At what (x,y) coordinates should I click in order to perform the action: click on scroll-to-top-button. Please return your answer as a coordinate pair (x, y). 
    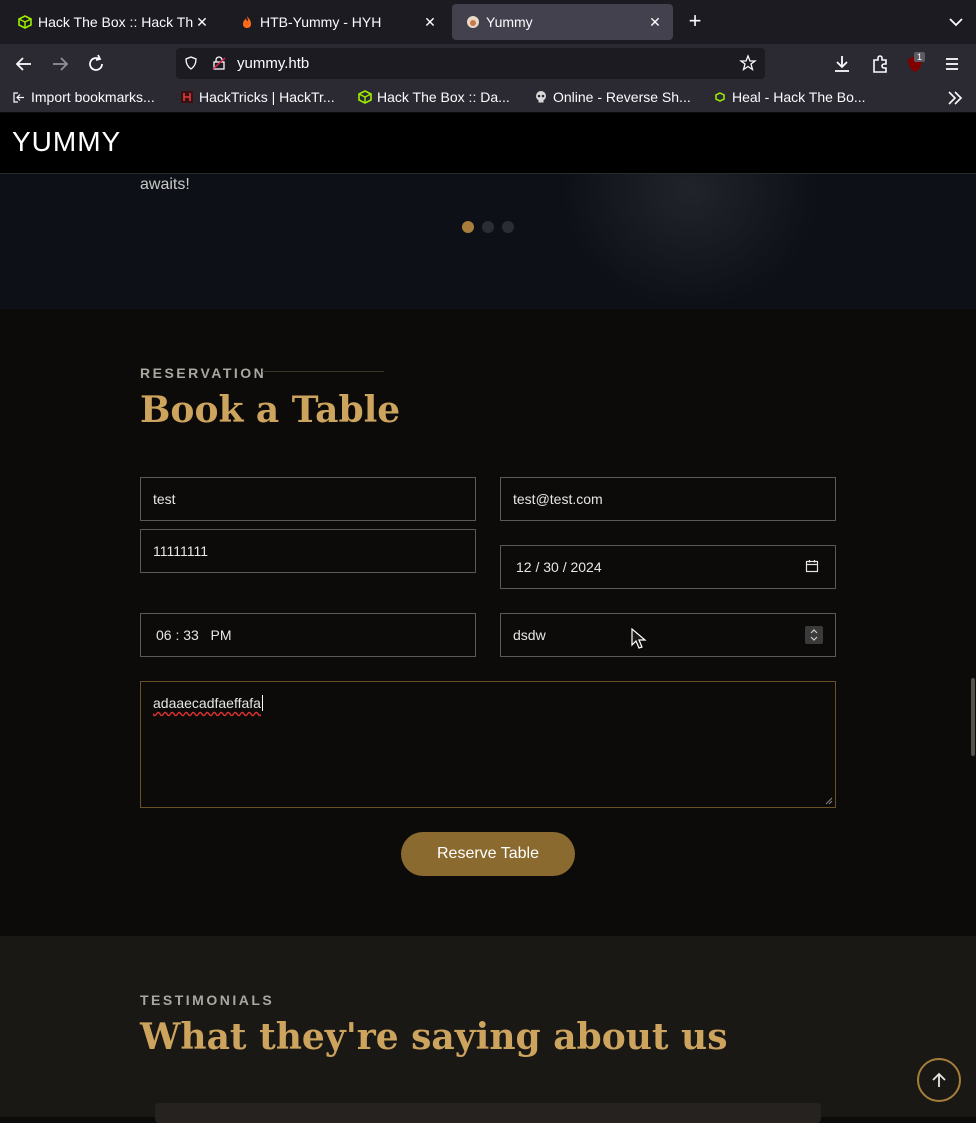
    Looking at the image, I should click on (939, 1080).